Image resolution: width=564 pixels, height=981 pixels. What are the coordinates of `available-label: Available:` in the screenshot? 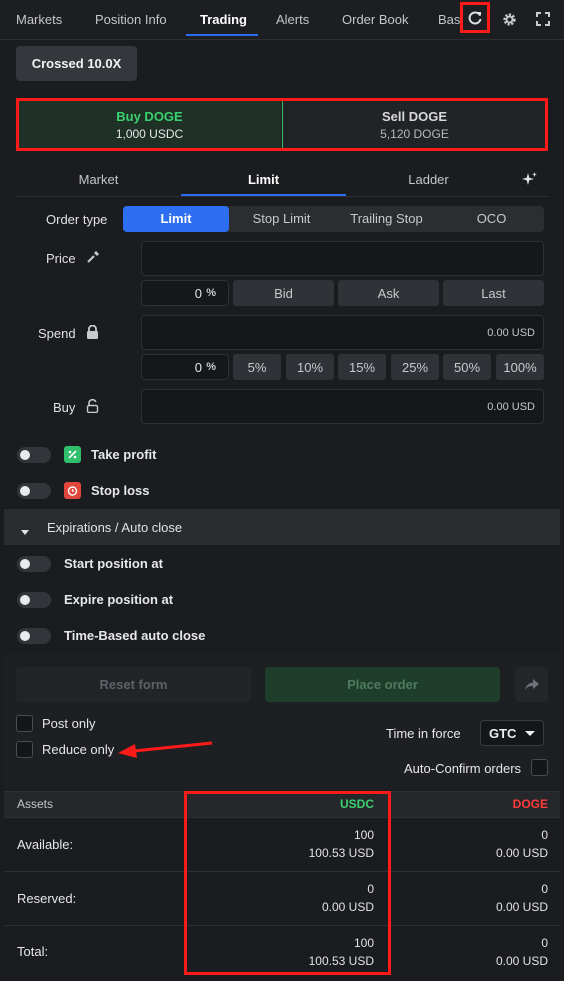 It's located at (45, 844).